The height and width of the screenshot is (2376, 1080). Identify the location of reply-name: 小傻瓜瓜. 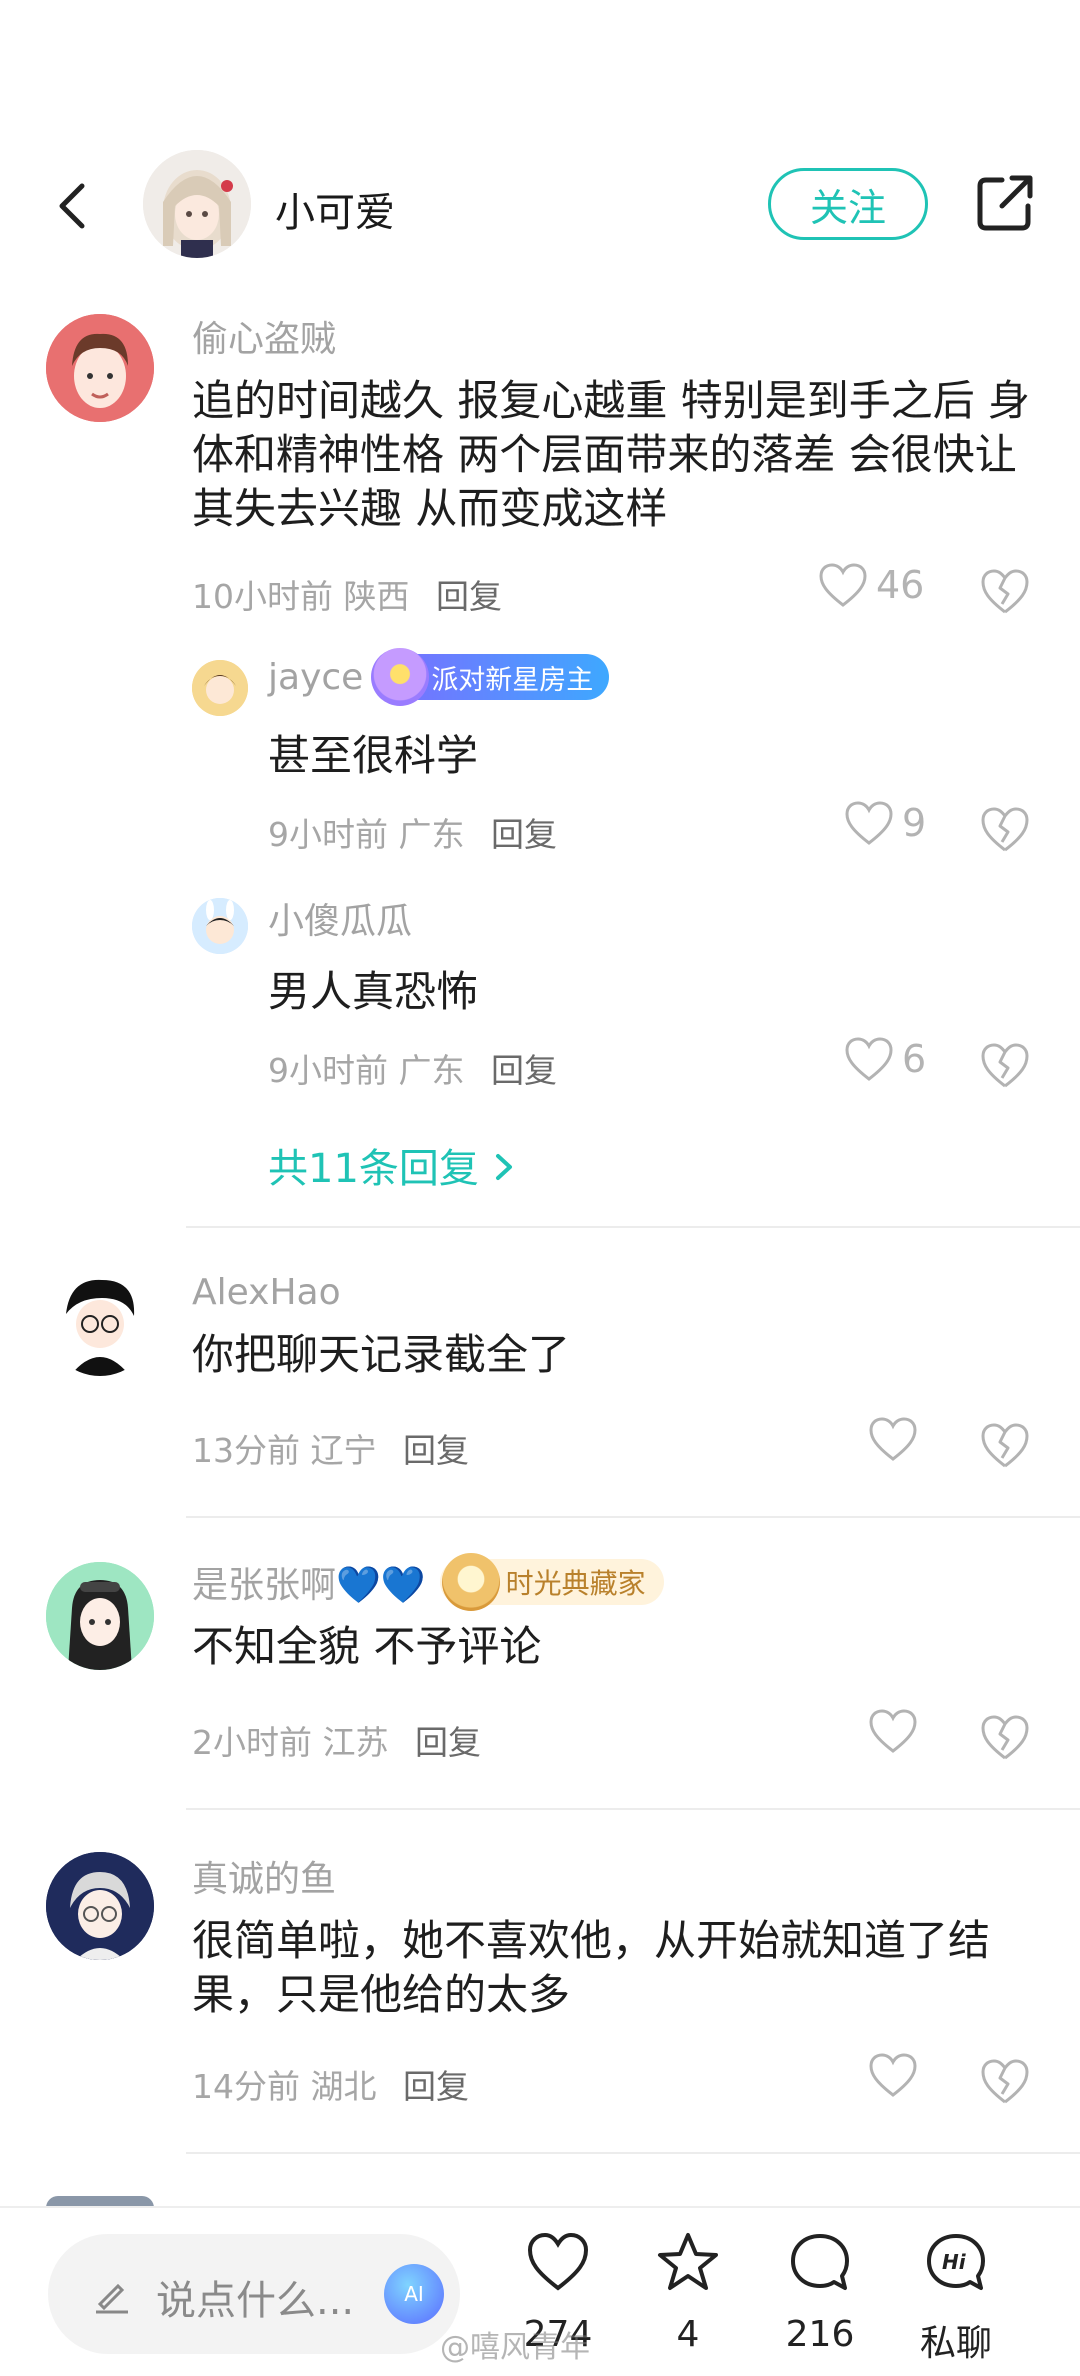
(340, 918).